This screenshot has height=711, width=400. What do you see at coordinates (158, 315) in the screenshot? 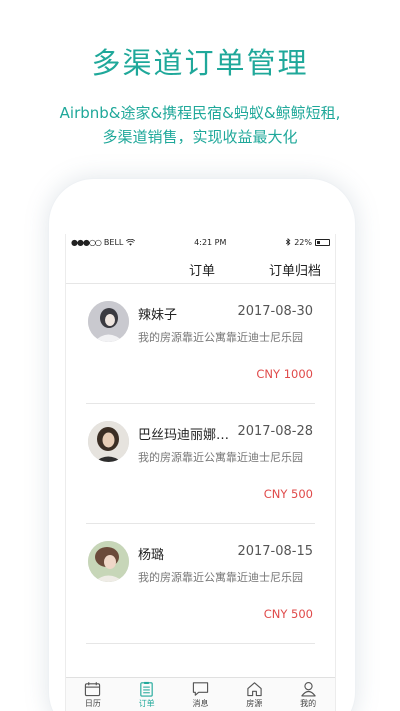
I see `guest-name: 辣妹子` at bounding box center [158, 315].